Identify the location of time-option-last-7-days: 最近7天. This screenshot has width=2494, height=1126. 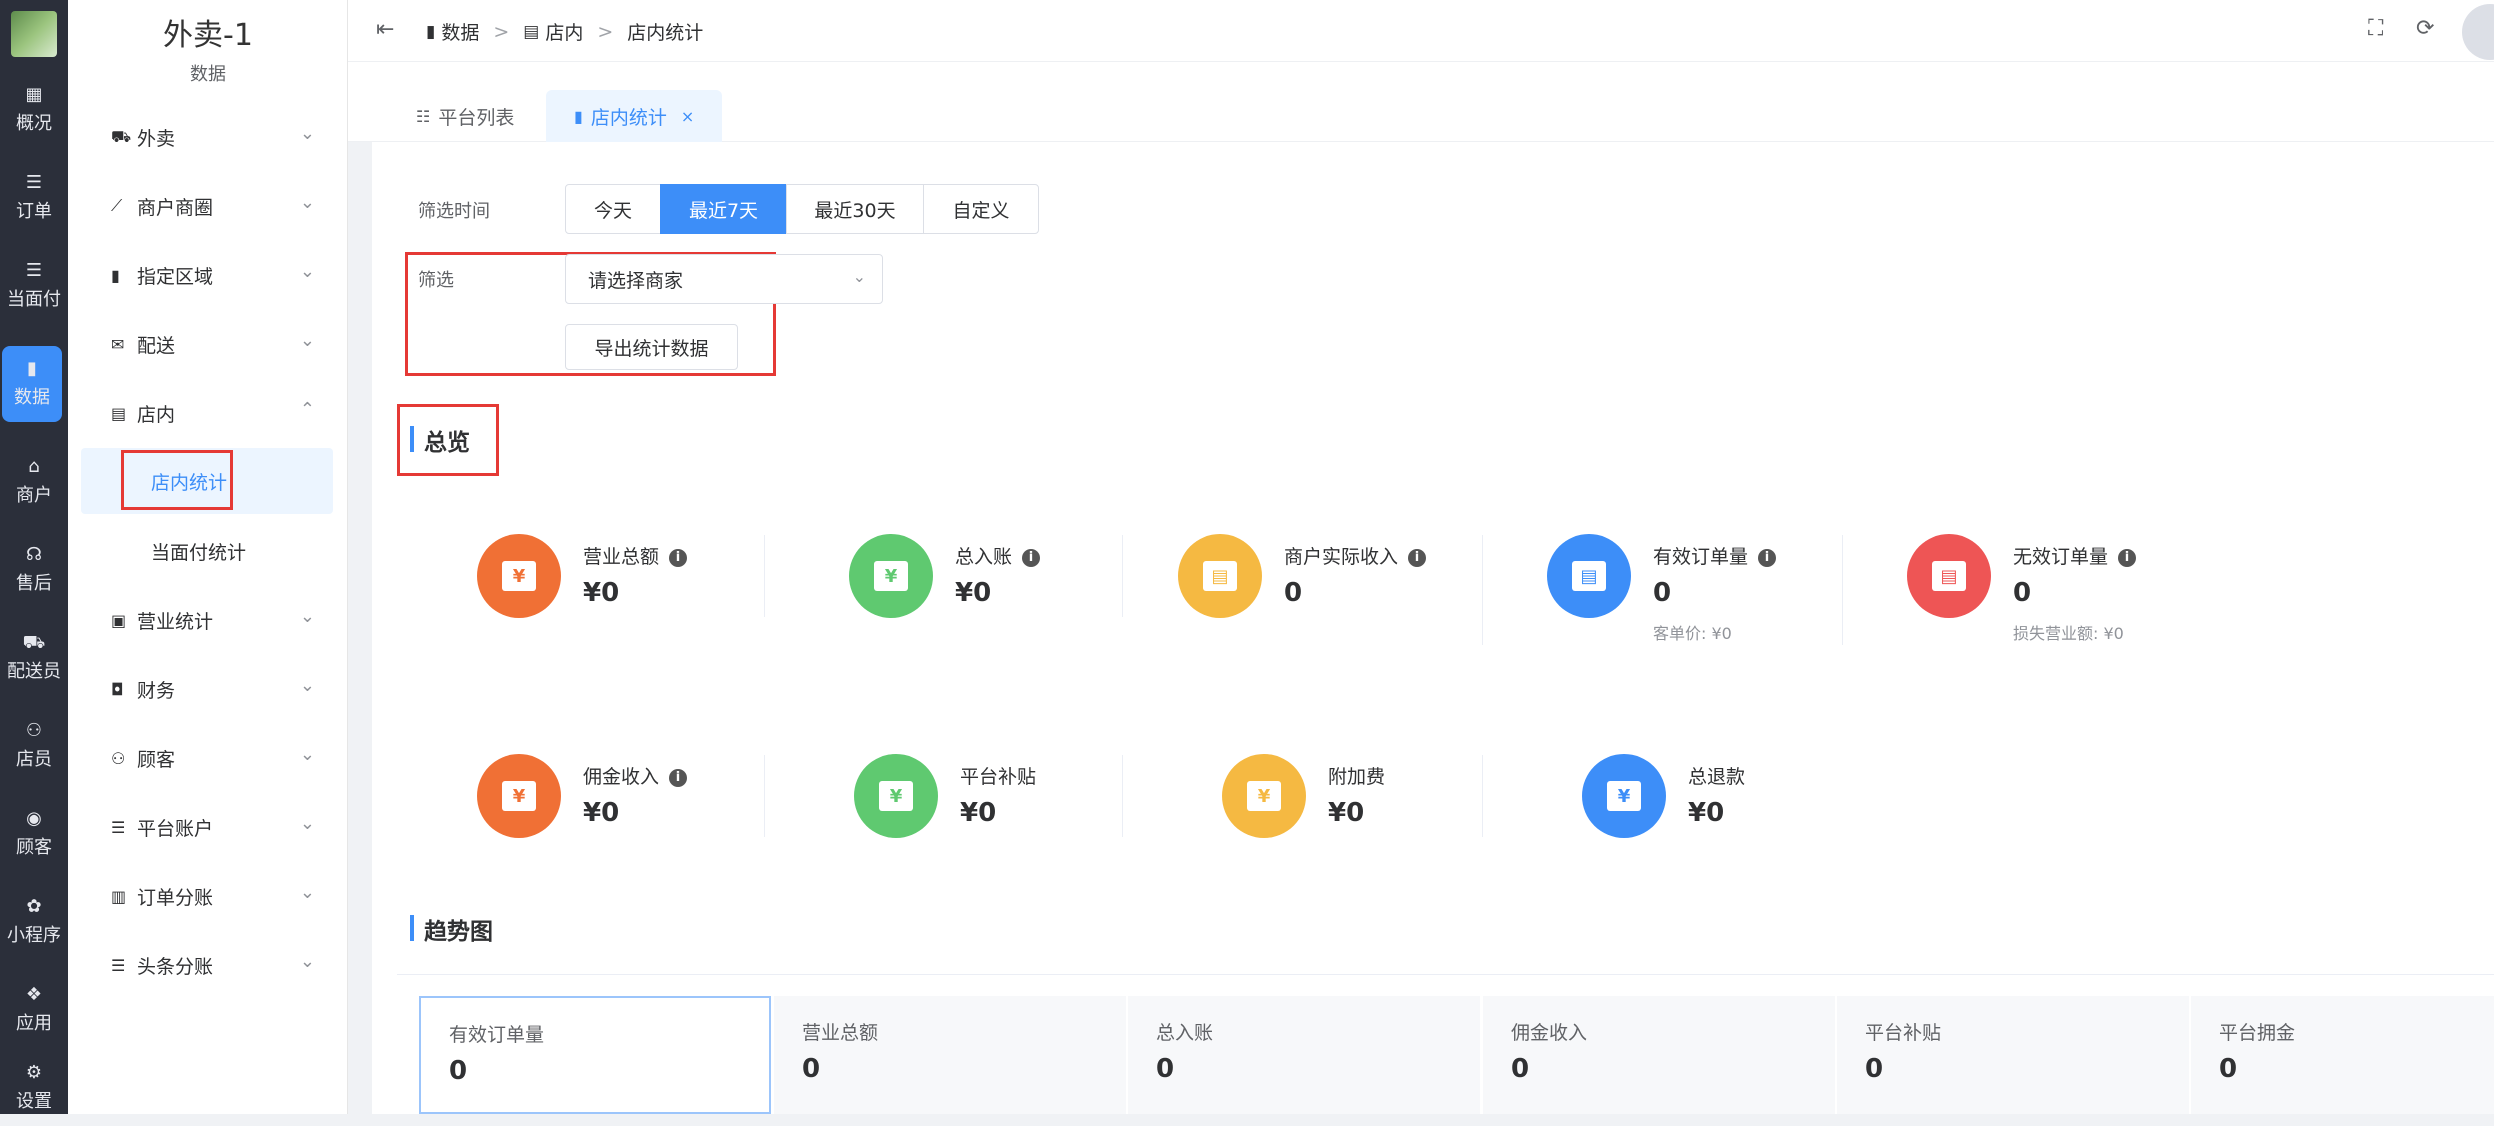
(723, 209).